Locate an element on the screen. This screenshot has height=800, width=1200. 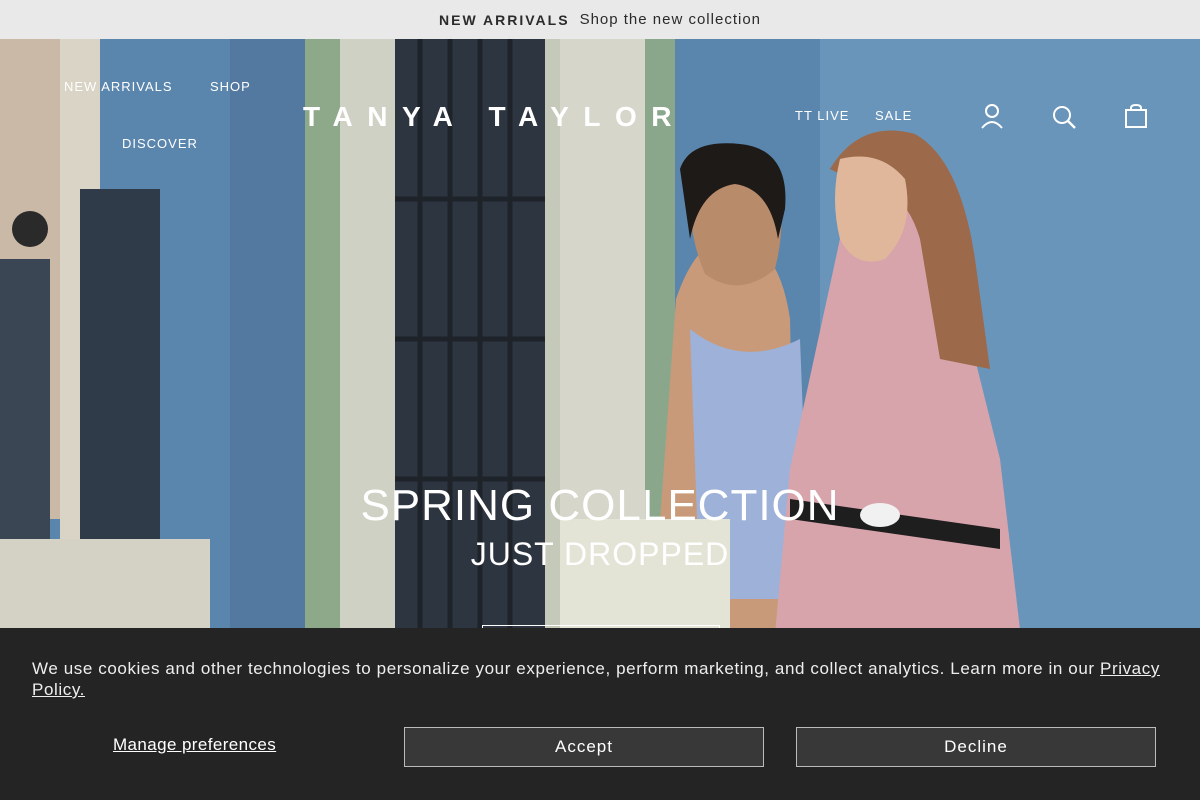
hero-subheadline: JUST DROPPED is located at coordinates (600, 554).